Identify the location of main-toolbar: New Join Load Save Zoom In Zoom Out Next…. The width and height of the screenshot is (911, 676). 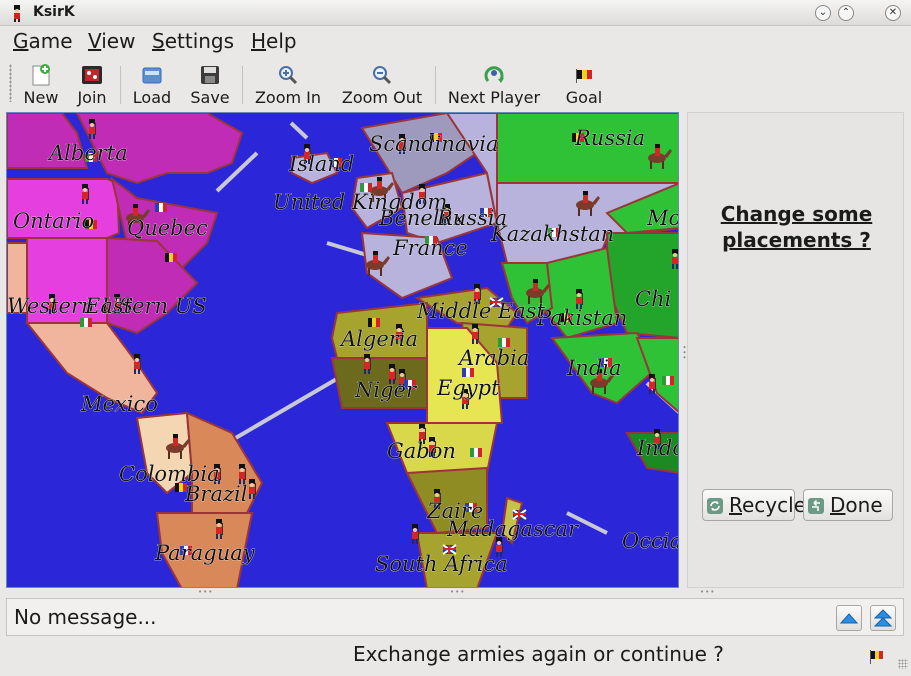
(455, 83).